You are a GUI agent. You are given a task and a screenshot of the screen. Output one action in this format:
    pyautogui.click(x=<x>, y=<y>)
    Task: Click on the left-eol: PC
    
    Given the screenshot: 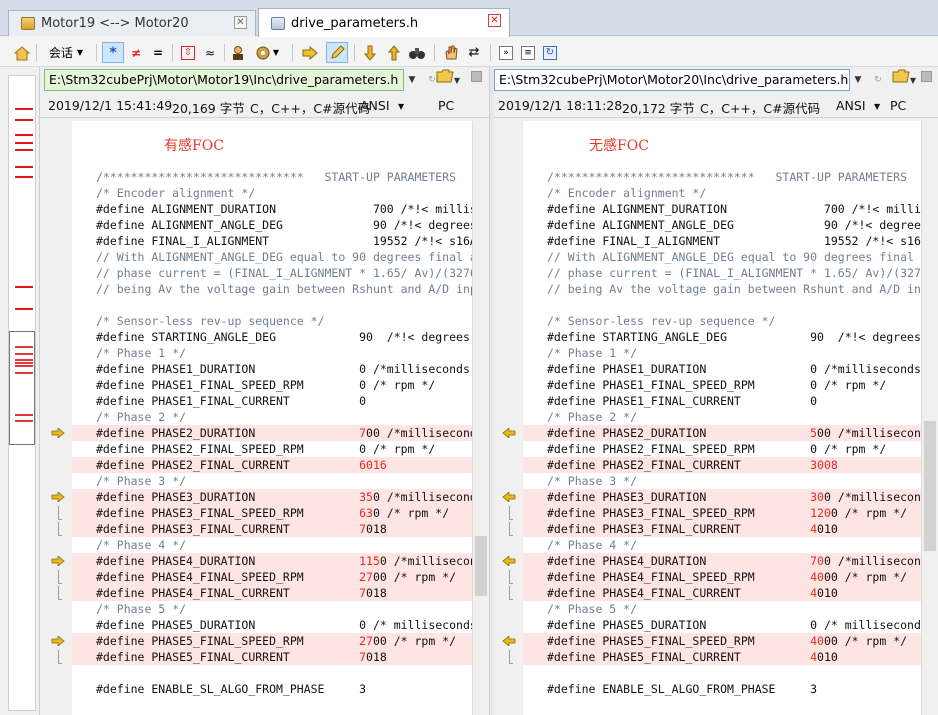 What is the action you would take?
    pyautogui.click(x=446, y=105)
    